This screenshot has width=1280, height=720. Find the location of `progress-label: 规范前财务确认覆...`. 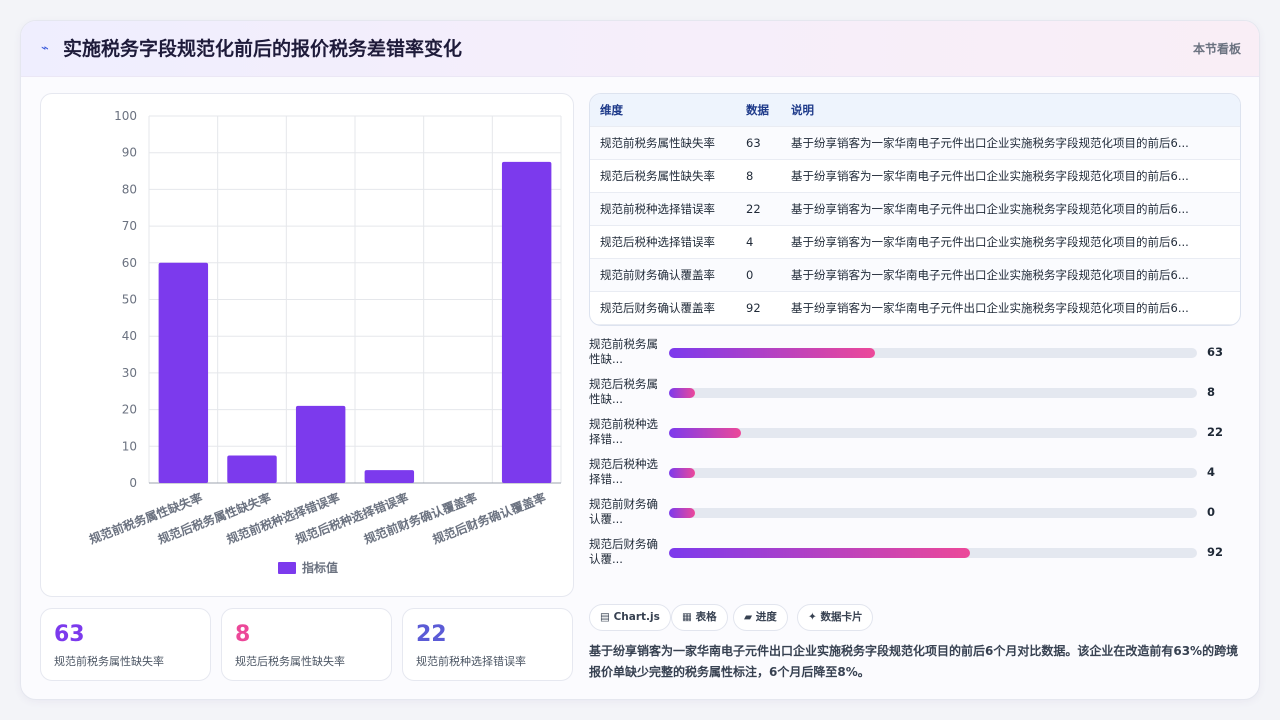

progress-label: 规范前财务确认覆... is located at coordinates (623, 511).